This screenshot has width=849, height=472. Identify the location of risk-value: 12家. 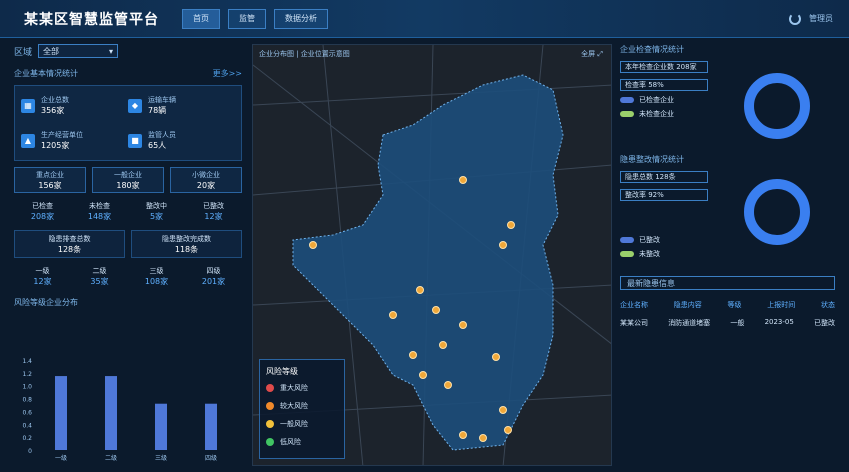
(42, 281).